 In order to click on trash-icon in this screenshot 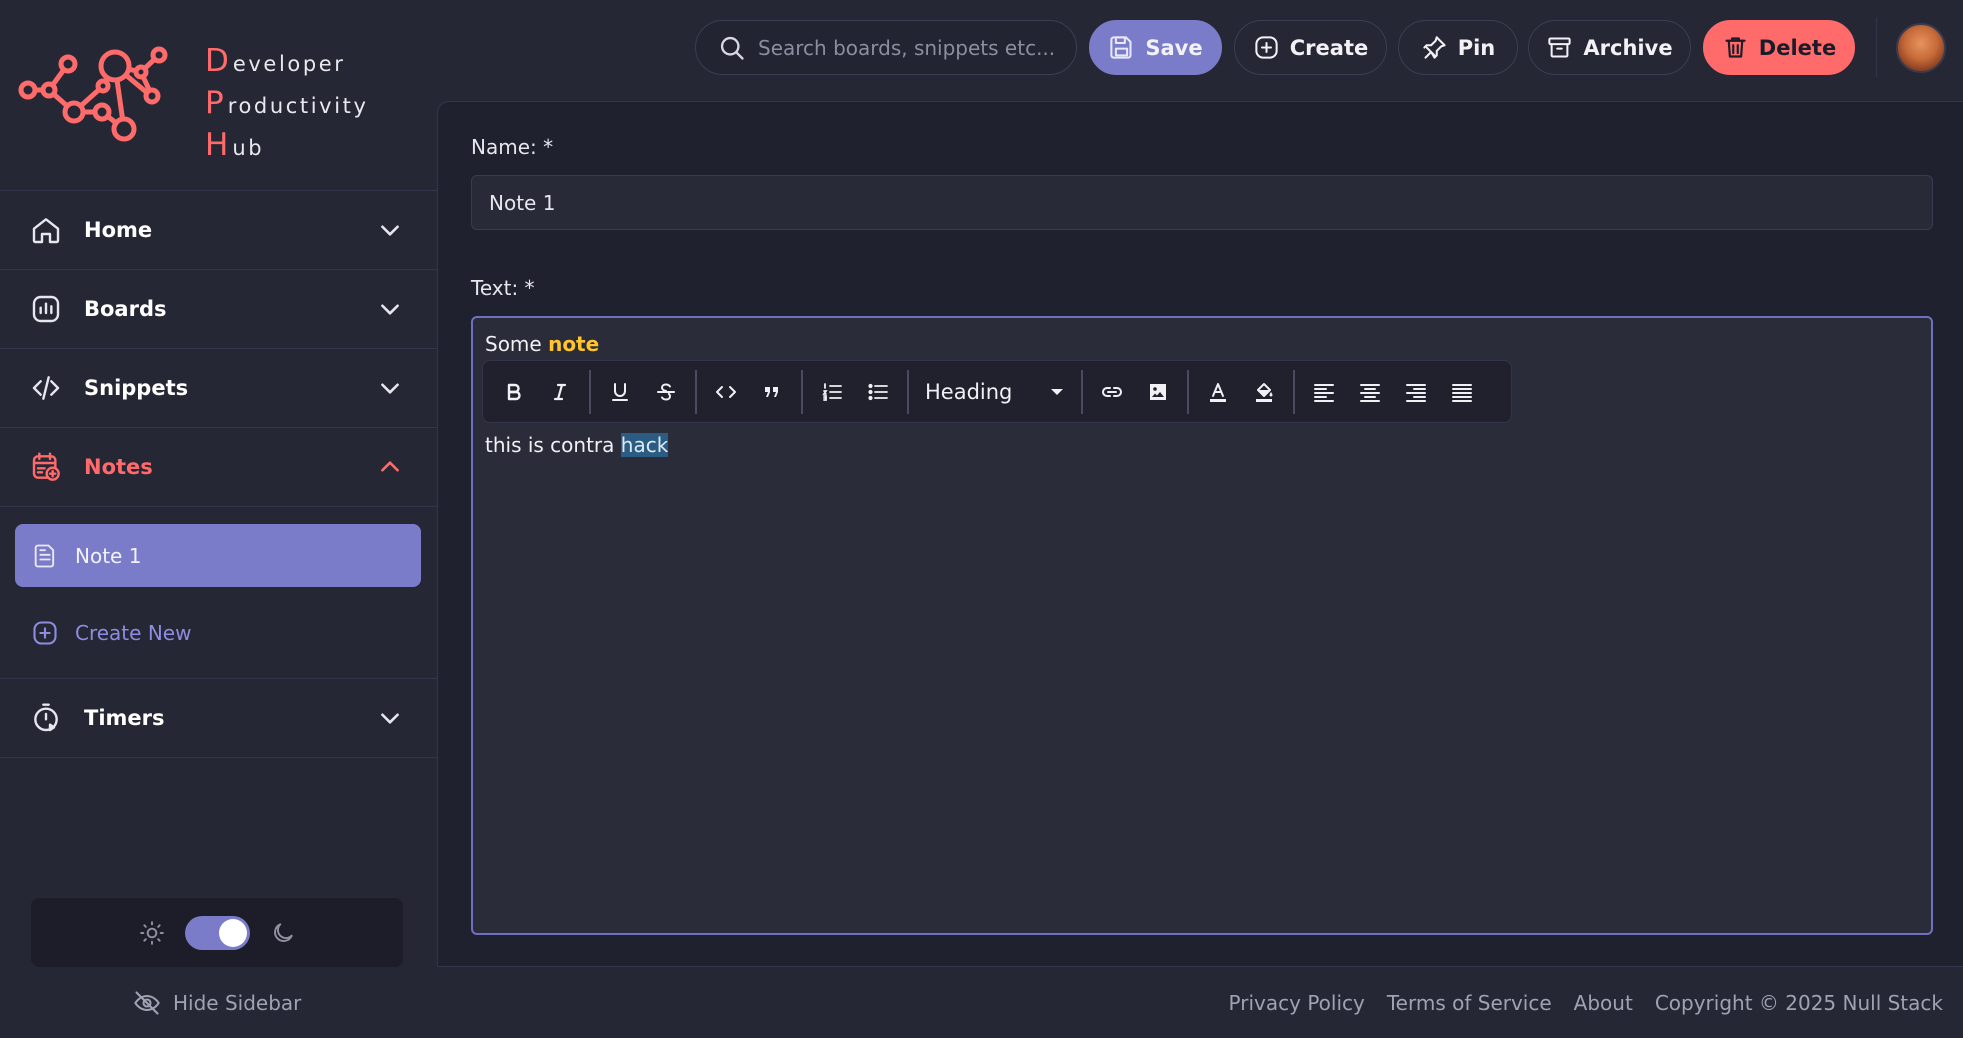, I will do `click(1735, 47)`.